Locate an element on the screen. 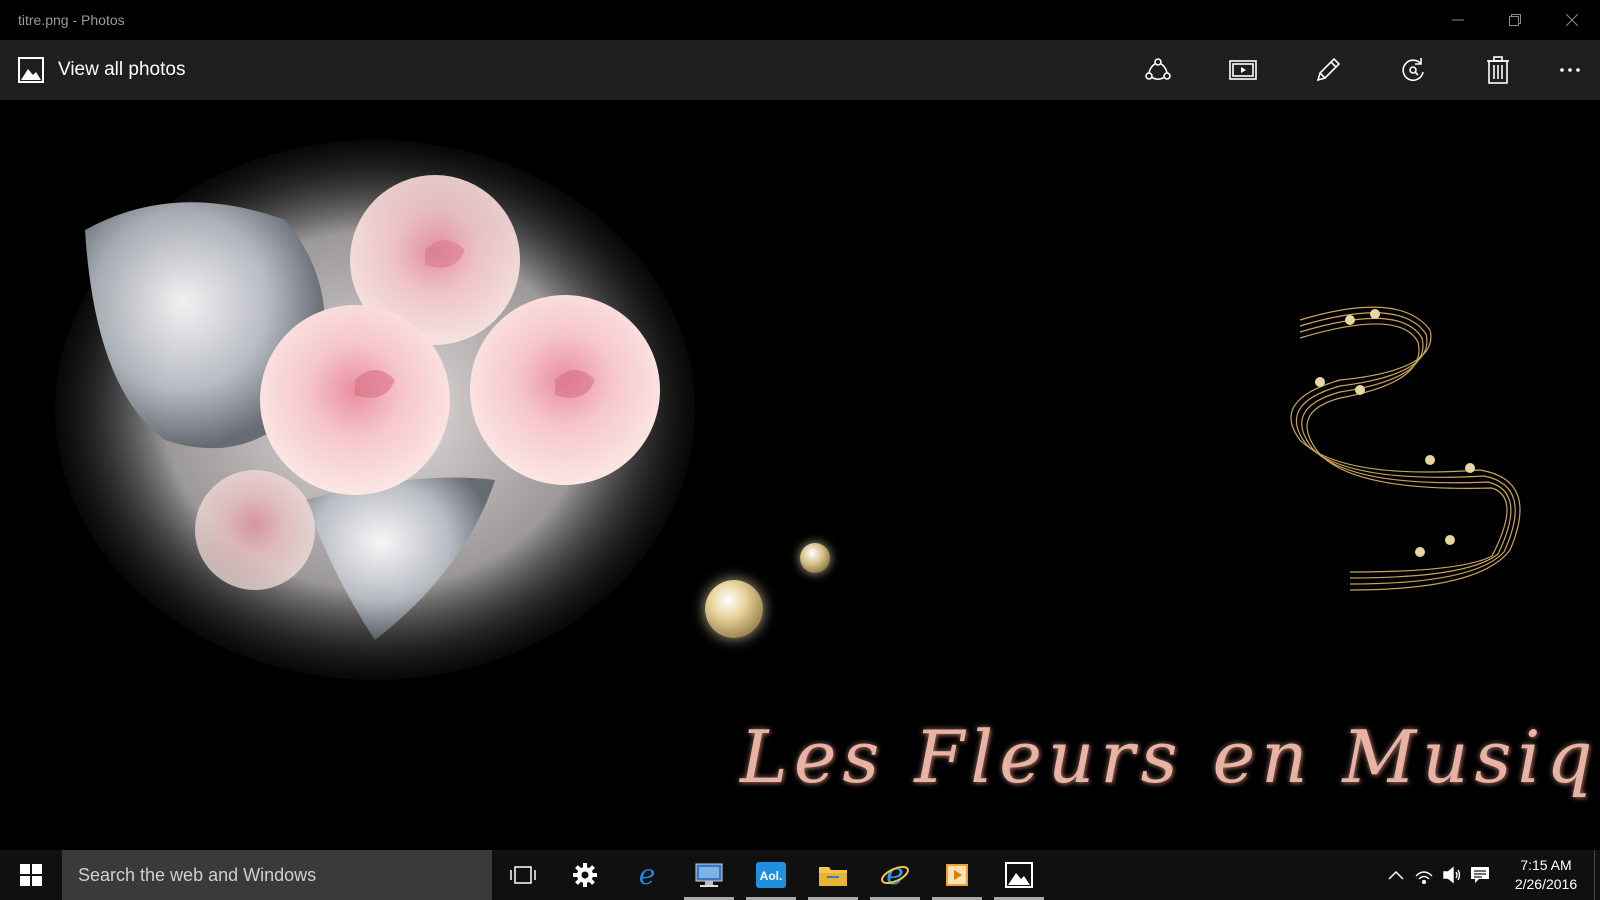 The width and height of the screenshot is (1600, 900). minimize-button is located at coordinates (1457, 20).